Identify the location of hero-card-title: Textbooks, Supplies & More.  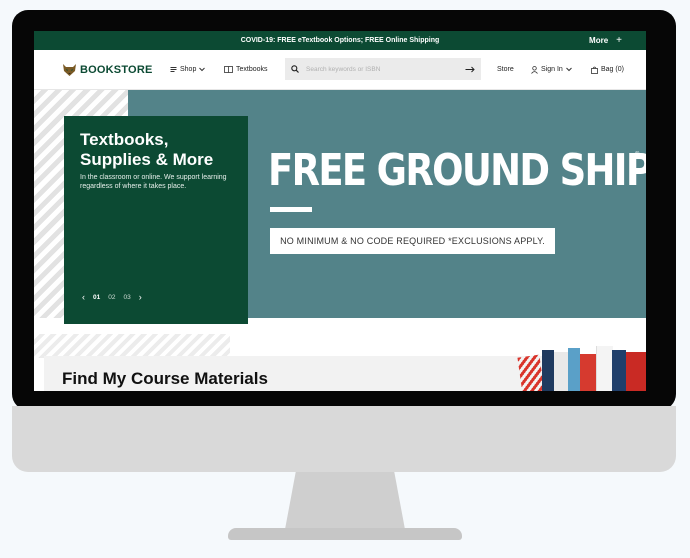
(147, 149).